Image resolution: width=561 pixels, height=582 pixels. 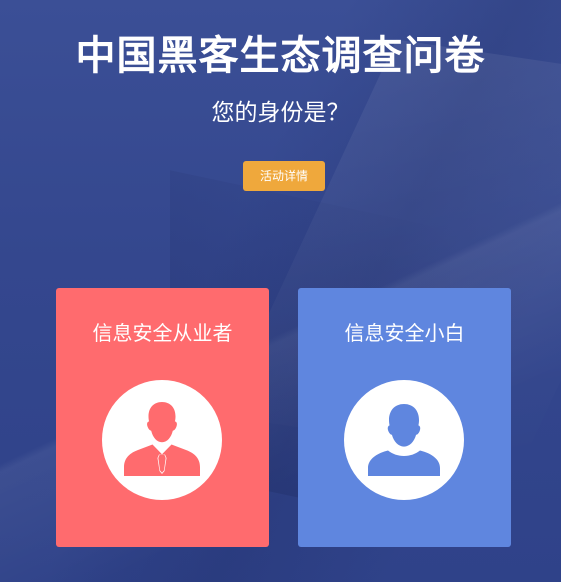 What do you see at coordinates (280, 56) in the screenshot?
I see `page-title: 中国黑客生态调查问卷` at bounding box center [280, 56].